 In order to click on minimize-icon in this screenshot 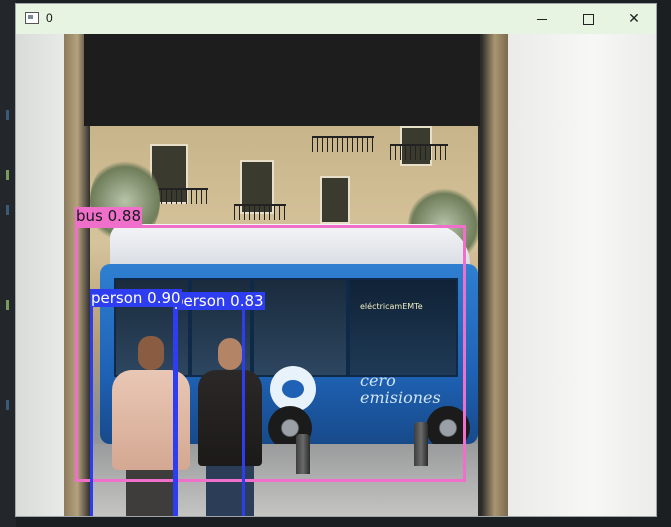, I will do `click(542, 19)`.